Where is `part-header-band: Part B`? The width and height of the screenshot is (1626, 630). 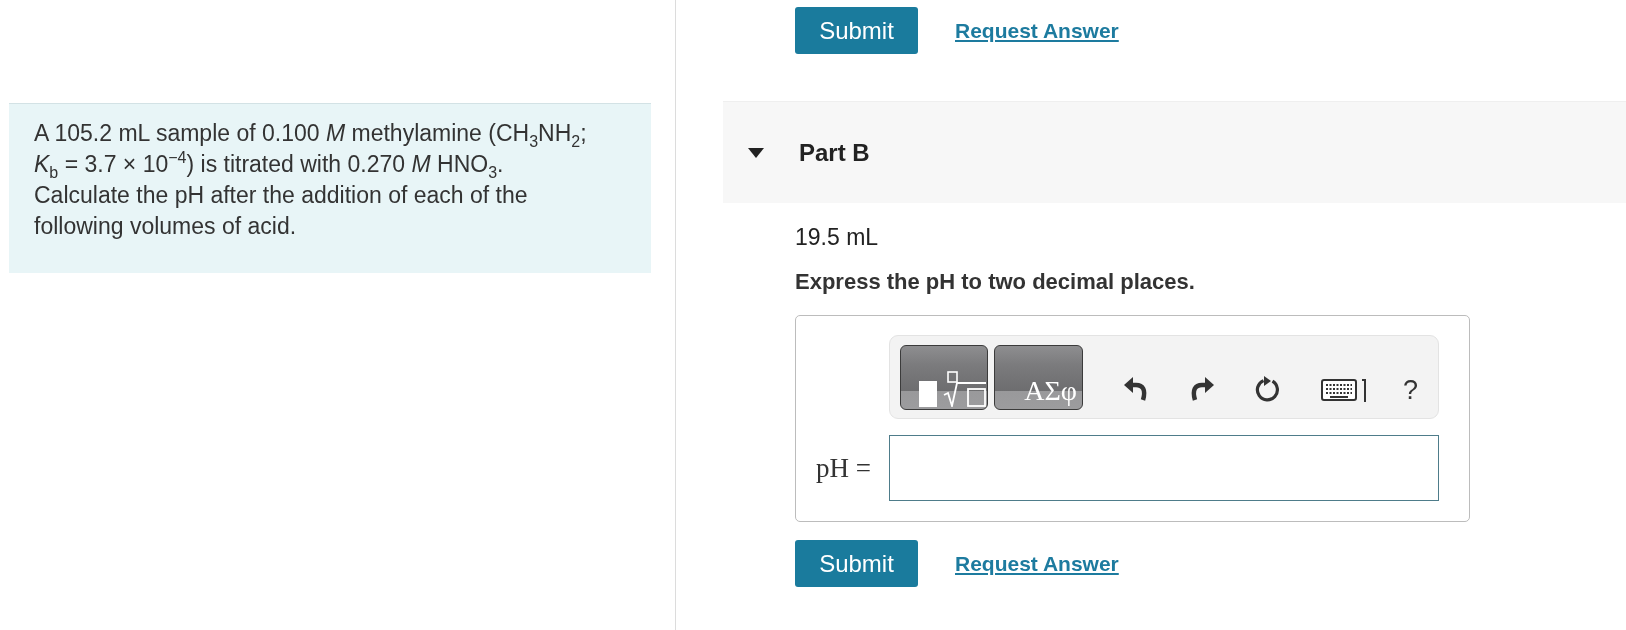
part-header-band: Part B is located at coordinates (1174, 152).